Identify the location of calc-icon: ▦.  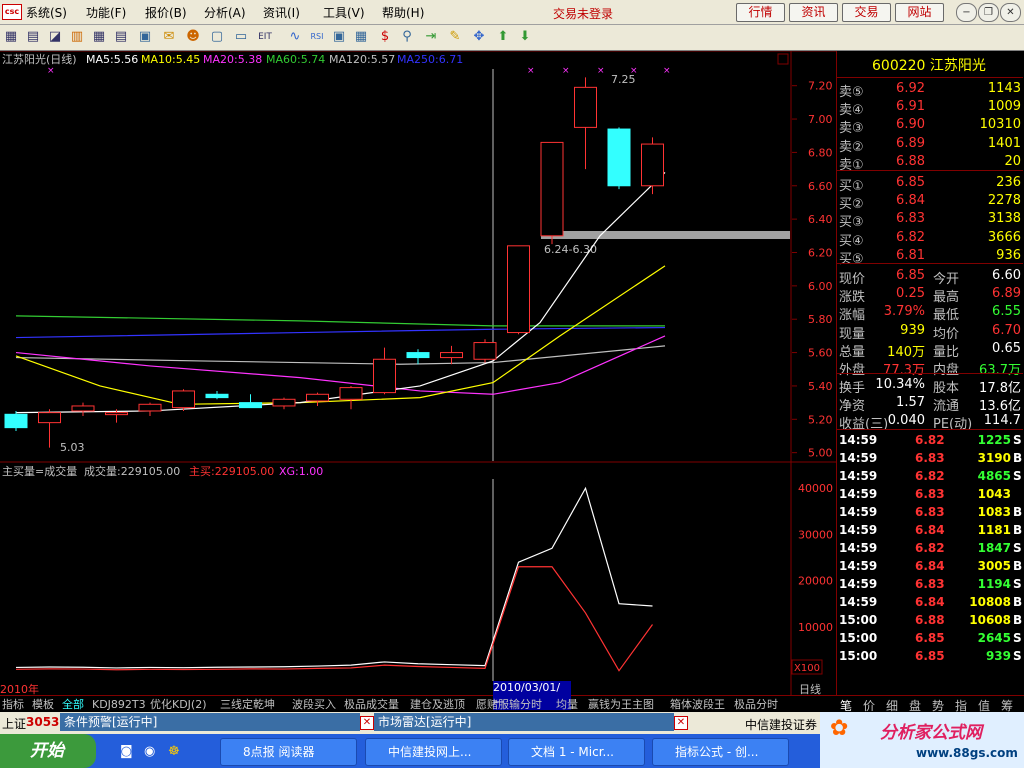
(361, 37).